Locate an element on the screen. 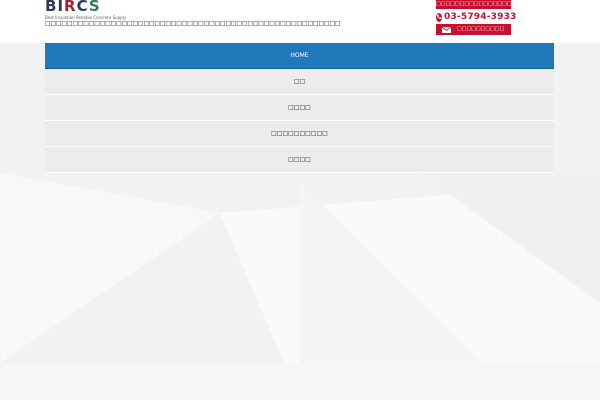 The width and height of the screenshot is (600, 400). logo-wordmark: BIRCS is located at coordinates (73, 7).